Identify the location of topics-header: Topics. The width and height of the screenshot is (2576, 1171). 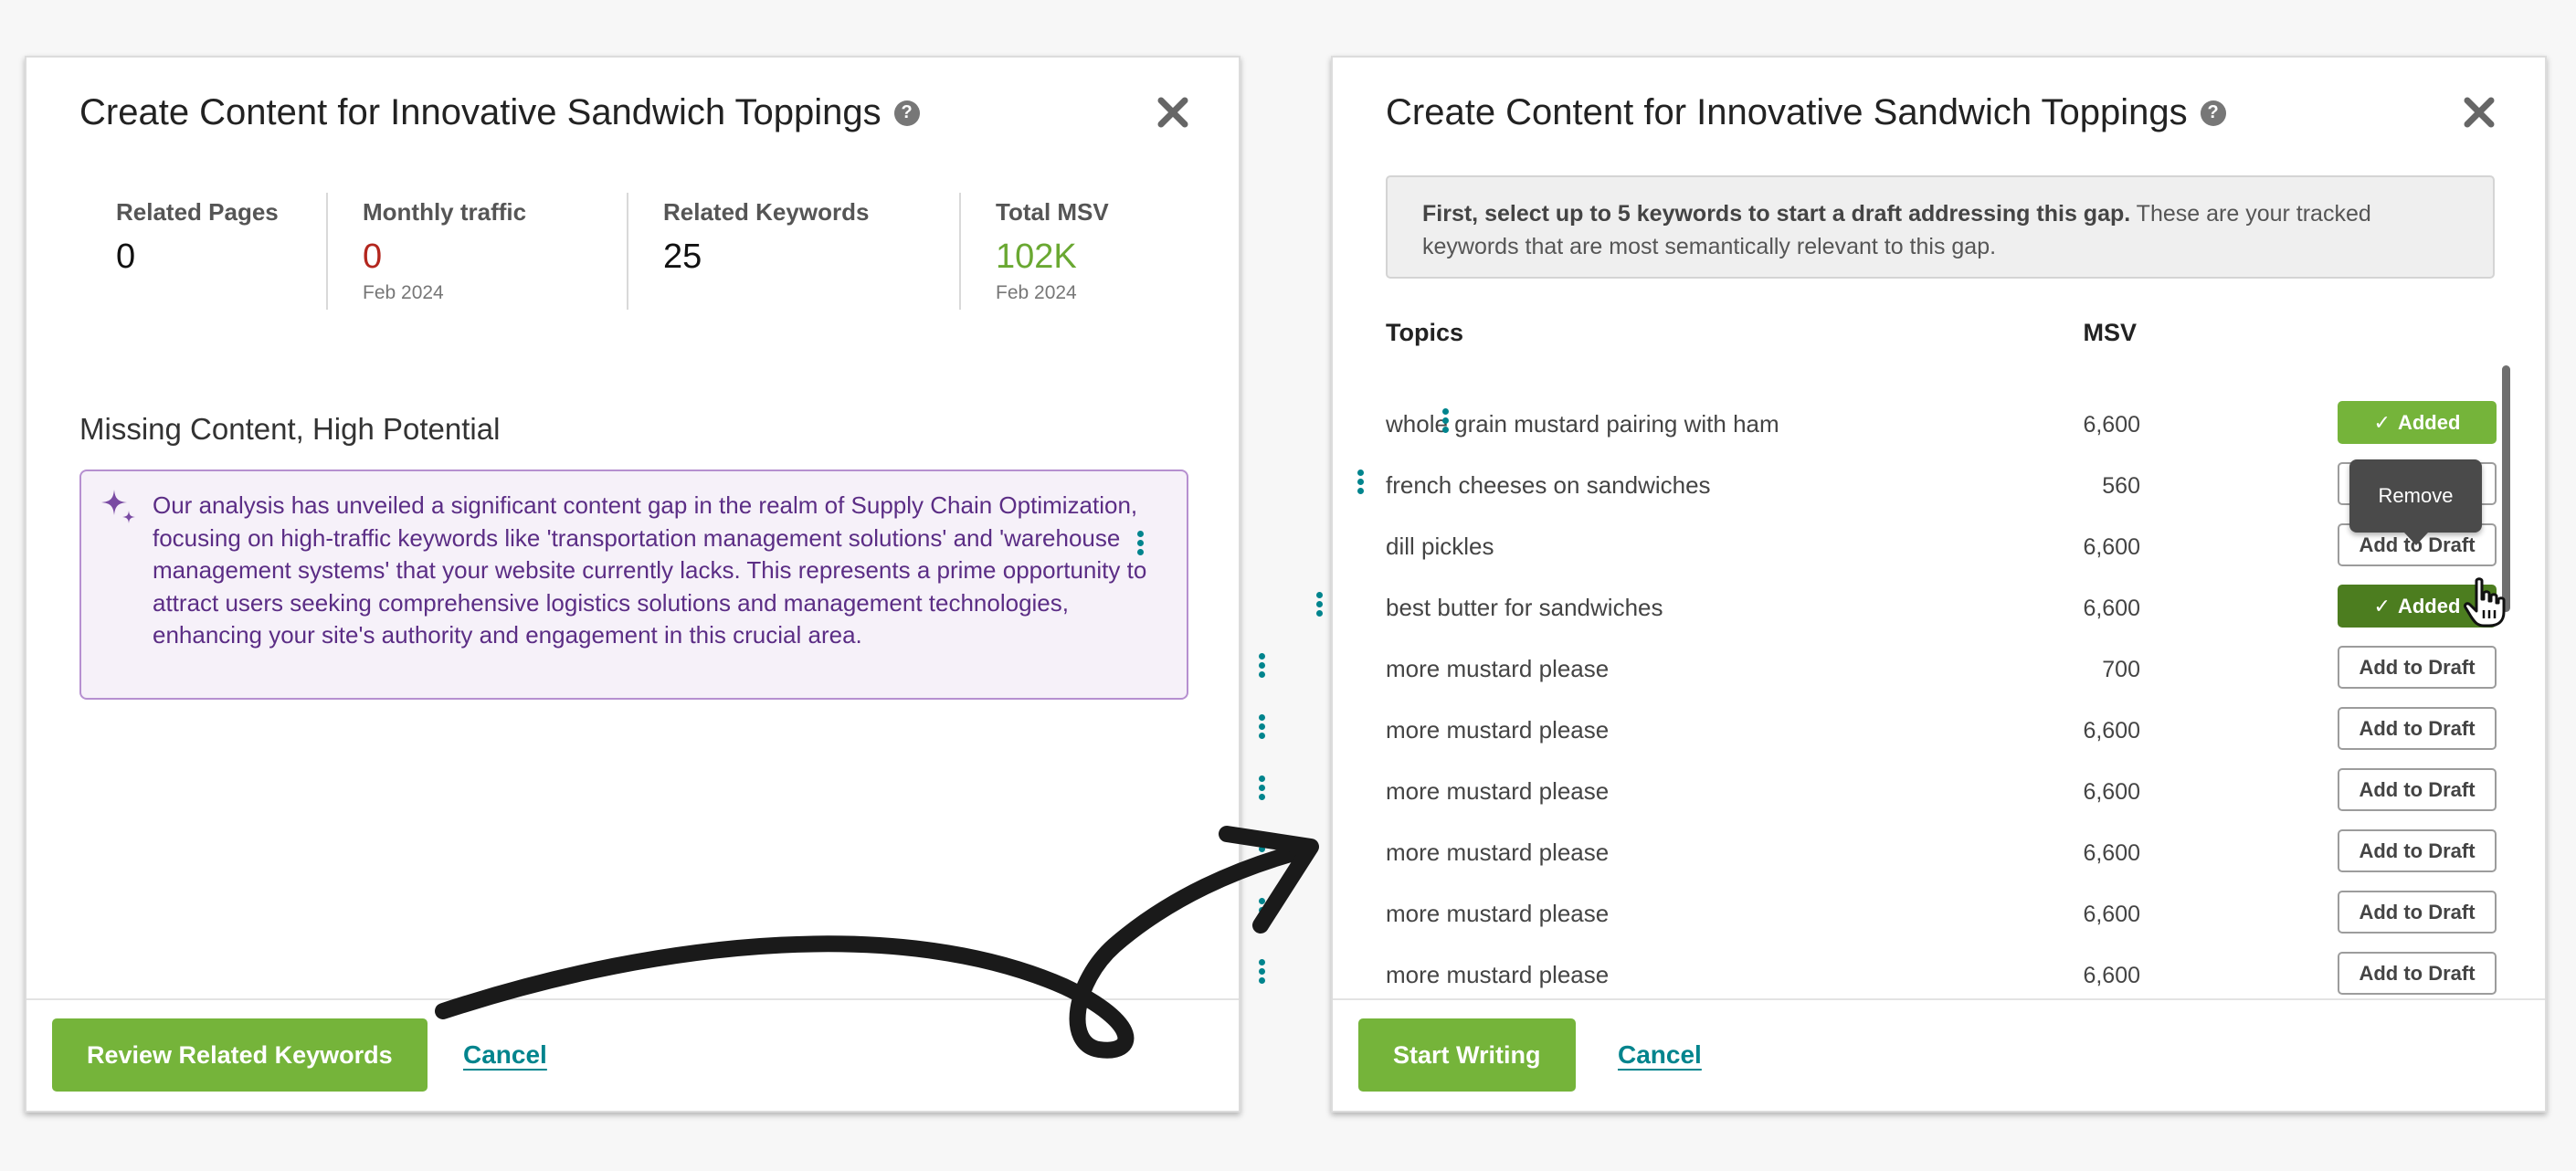
(1425, 332).